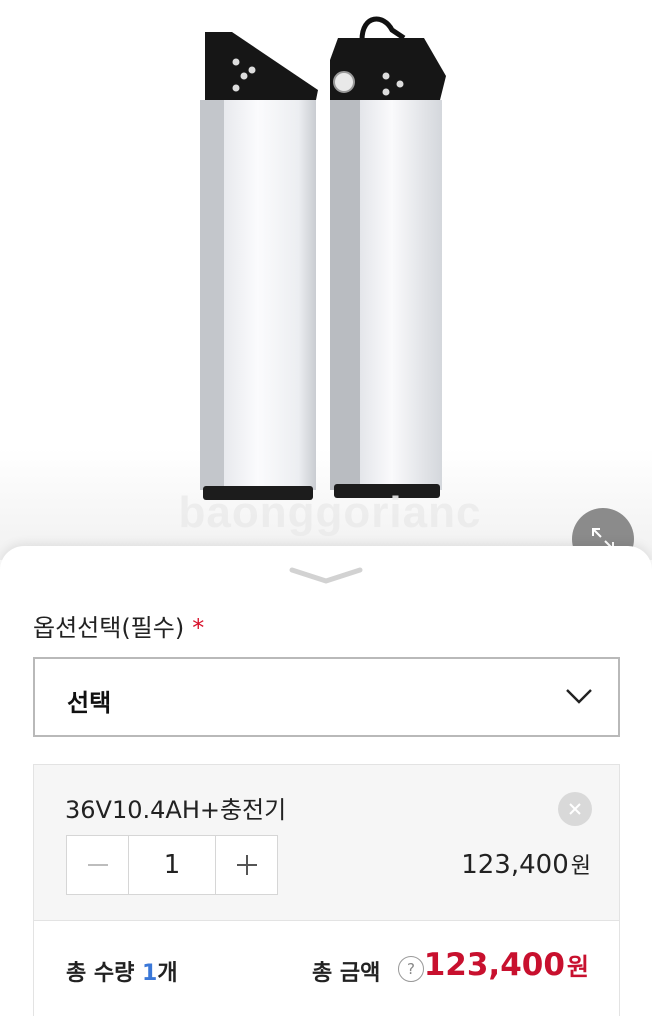 The image size is (652, 1024). Describe the element at coordinates (515, 865) in the screenshot. I see `item-price-value: 123,400` at that location.